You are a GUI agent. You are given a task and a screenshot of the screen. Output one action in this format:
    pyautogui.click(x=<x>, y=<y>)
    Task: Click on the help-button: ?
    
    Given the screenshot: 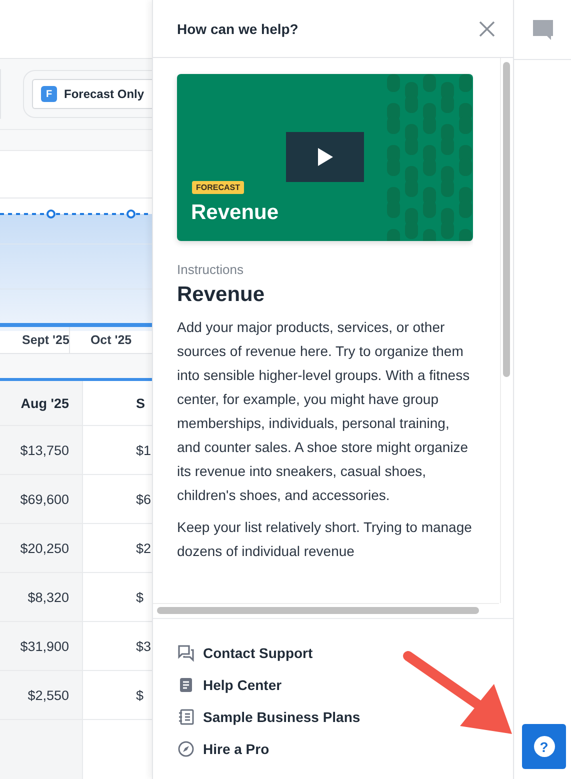 What is the action you would take?
    pyautogui.click(x=544, y=746)
    